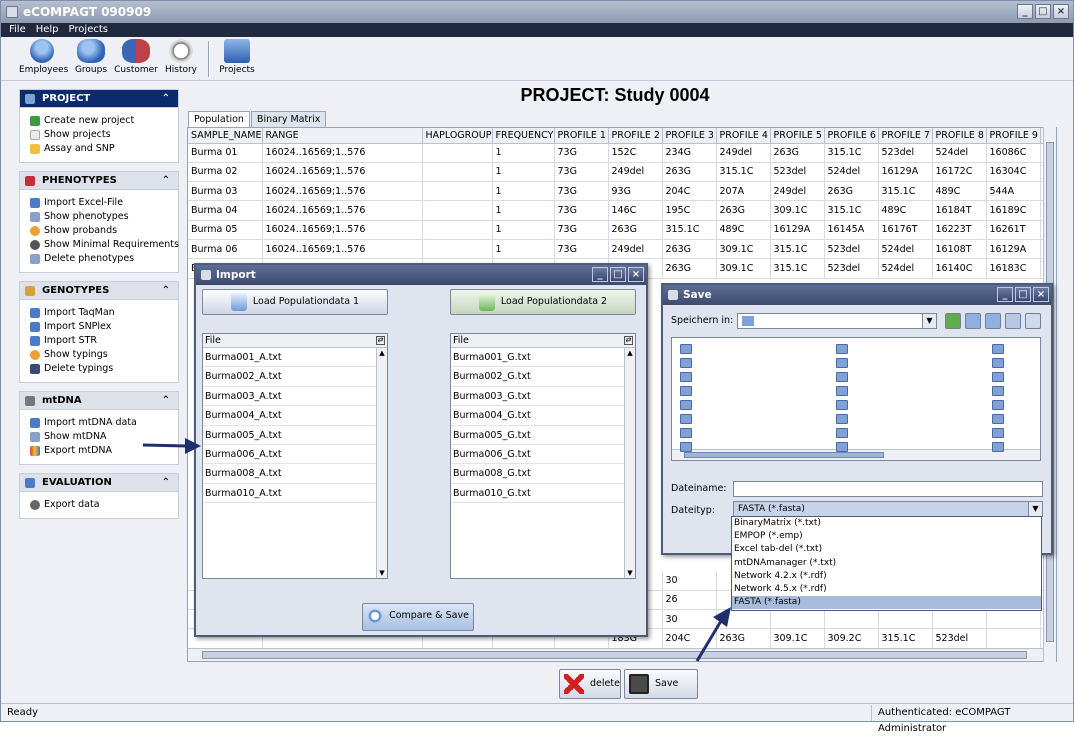 The width and height of the screenshot is (1074, 737). What do you see at coordinates (104, 505) in the screenshot?
I see `sidebar-item-export-data: Export data` at bounding box center [104, 505].